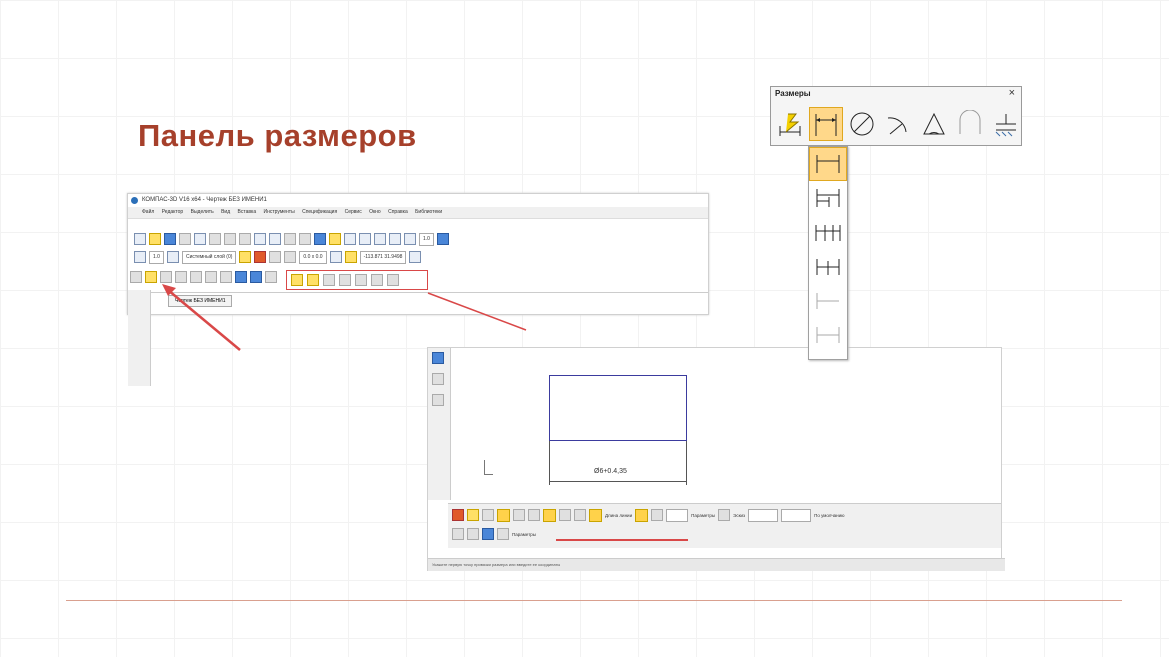 The image size is (1169, 657). I want to click on zoom-window-icon, so click(395, 239).